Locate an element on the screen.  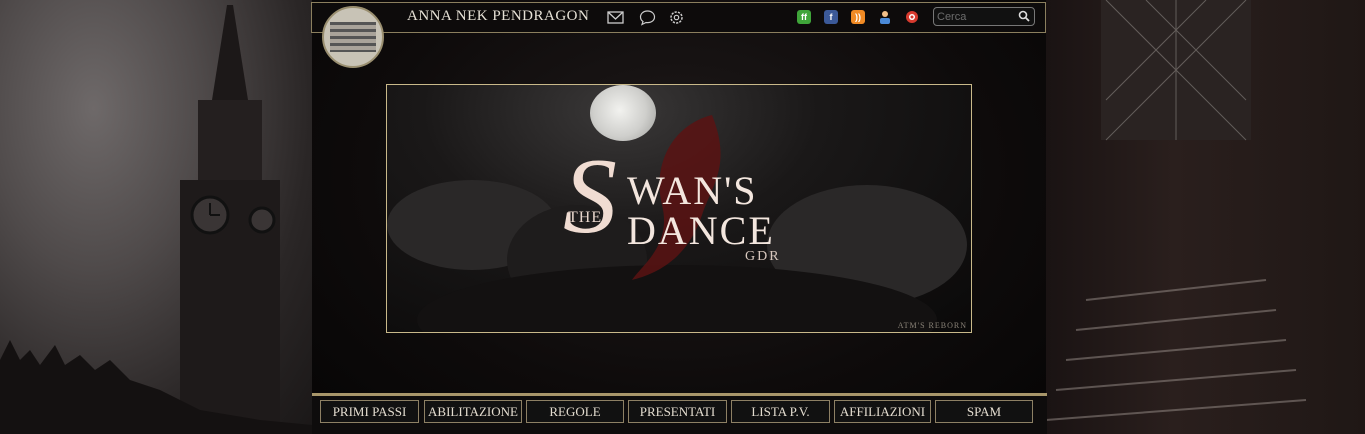
gear-icon is located at coordinates (676, 17).